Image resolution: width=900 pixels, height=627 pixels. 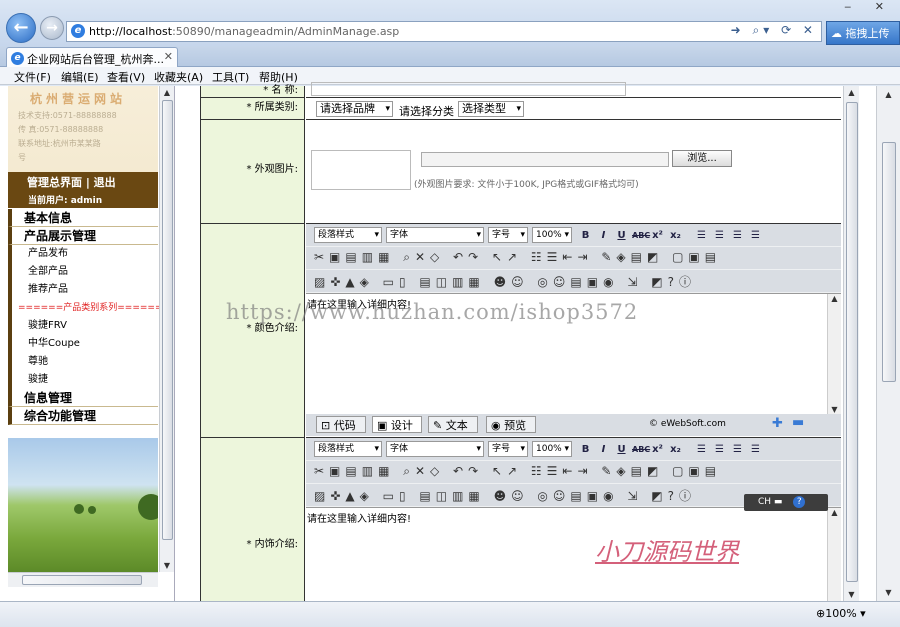 I want to click on admin-links: 管理总界面 | 退出, so click(x=71, y=182).